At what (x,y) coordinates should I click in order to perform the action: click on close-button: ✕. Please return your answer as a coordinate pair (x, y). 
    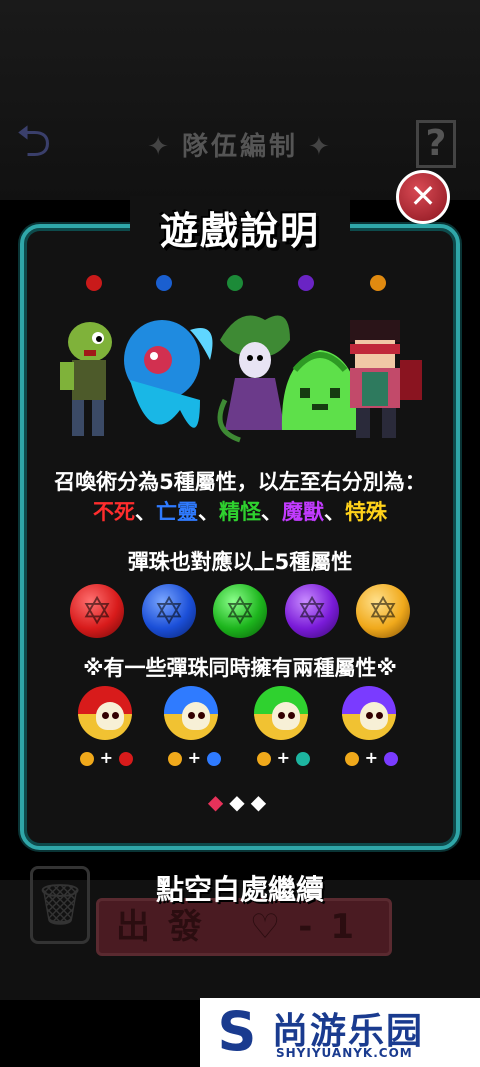
    Looking at the image, I should click on (423, 197).